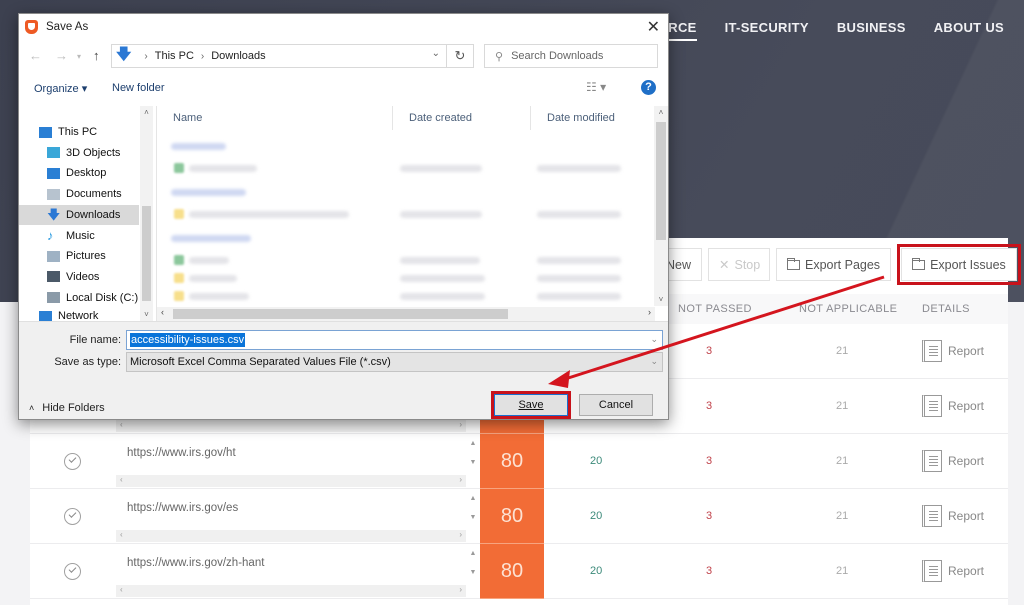 This screenshot has width=1024, height=605. I want to click on page-url: https://www.irs.gov/ht, so click(181, 453).